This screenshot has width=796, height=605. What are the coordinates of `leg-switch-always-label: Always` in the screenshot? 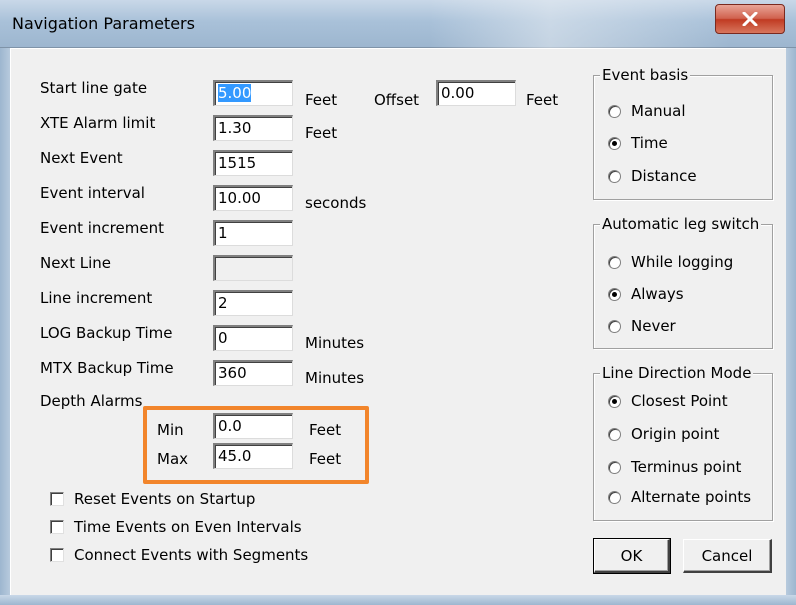 It's located at (657, 294).